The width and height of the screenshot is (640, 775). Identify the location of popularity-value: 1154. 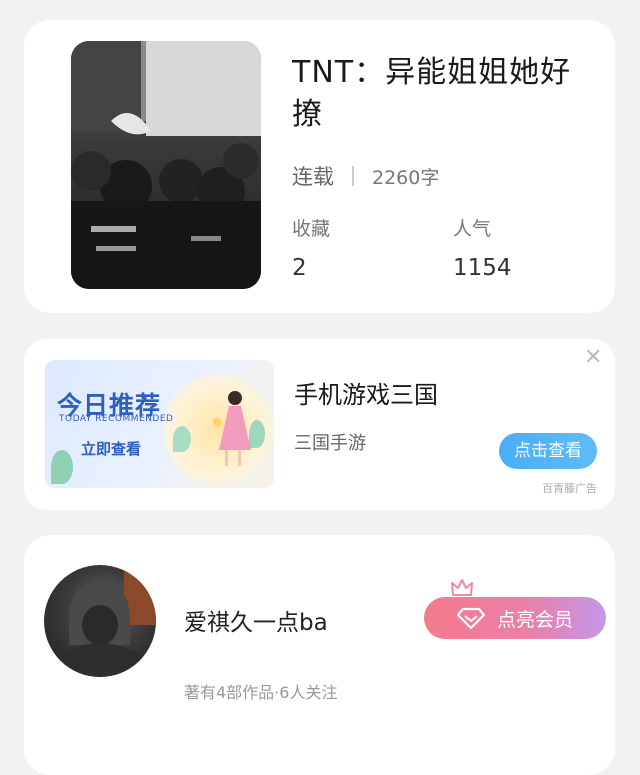
(482, 268).